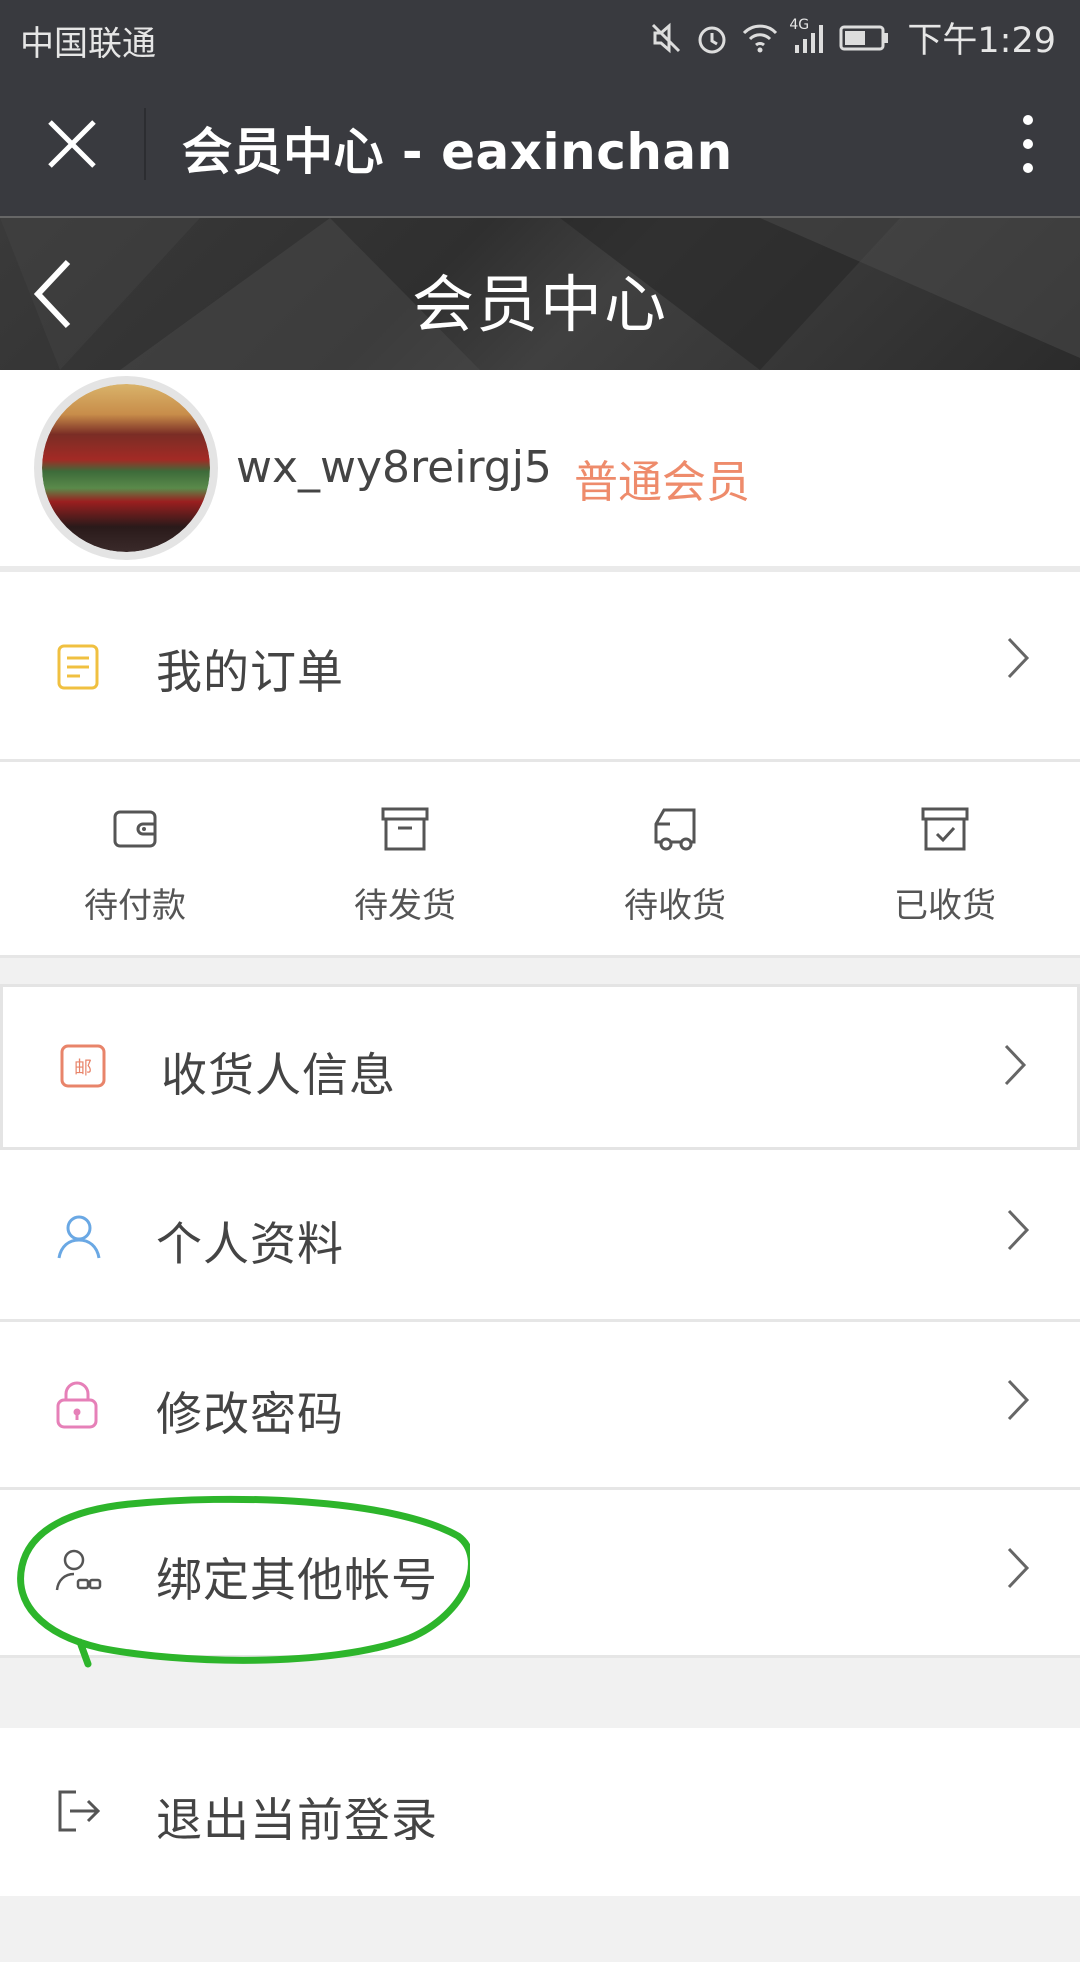 Image resolution: width=1080 pixels, height=1962 pixels. I want to click on postal-icon: 邮, so click(84, 1068).